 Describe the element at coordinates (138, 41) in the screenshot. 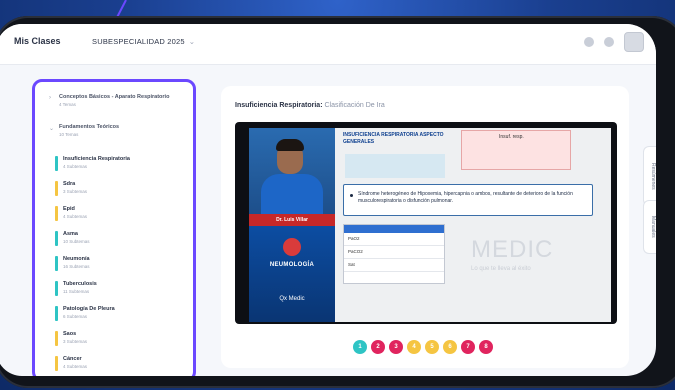

I see `course-selector-label: SUBESPECIALIDAD 2025` at that location.